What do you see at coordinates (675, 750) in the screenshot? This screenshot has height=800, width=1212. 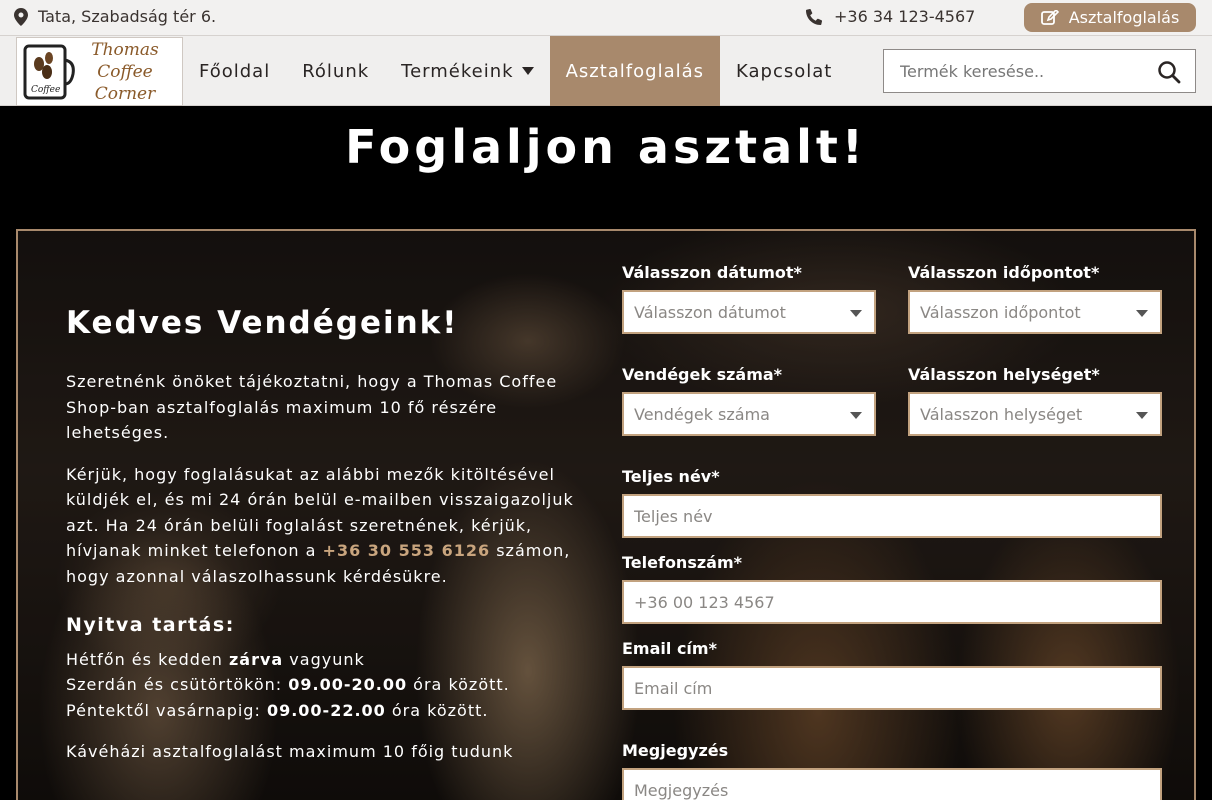 I see `note-label: Megjegyzés` at bounding box center [675, 750].